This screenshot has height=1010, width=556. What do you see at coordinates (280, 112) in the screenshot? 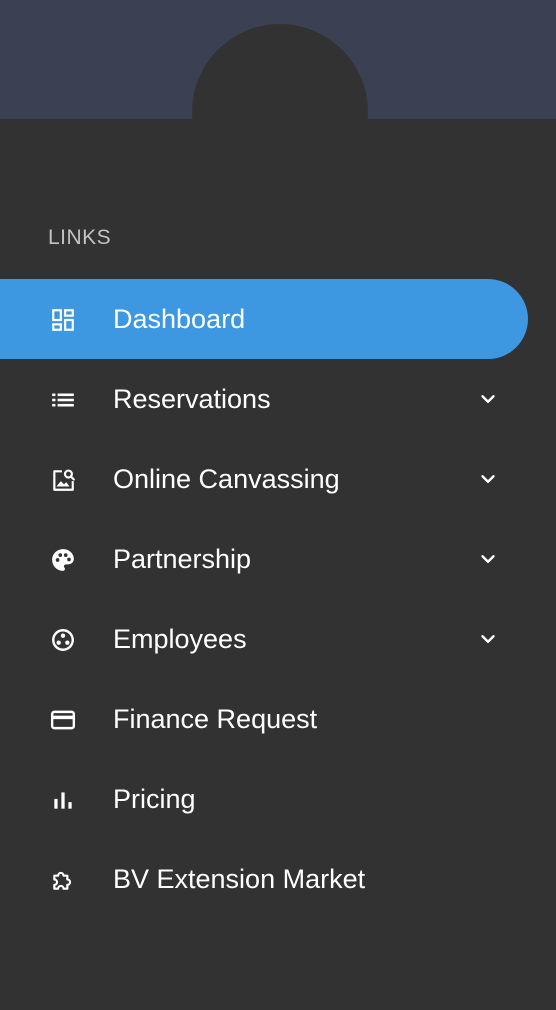
I see `avatar` at bounding box center [280, 112].